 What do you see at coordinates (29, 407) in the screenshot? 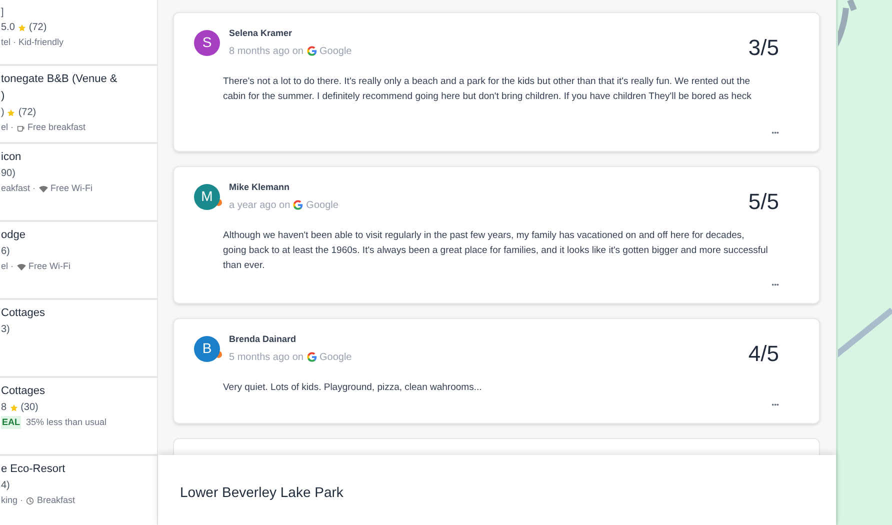
I see `review-count: (30)` at bounding box center [29, 407].